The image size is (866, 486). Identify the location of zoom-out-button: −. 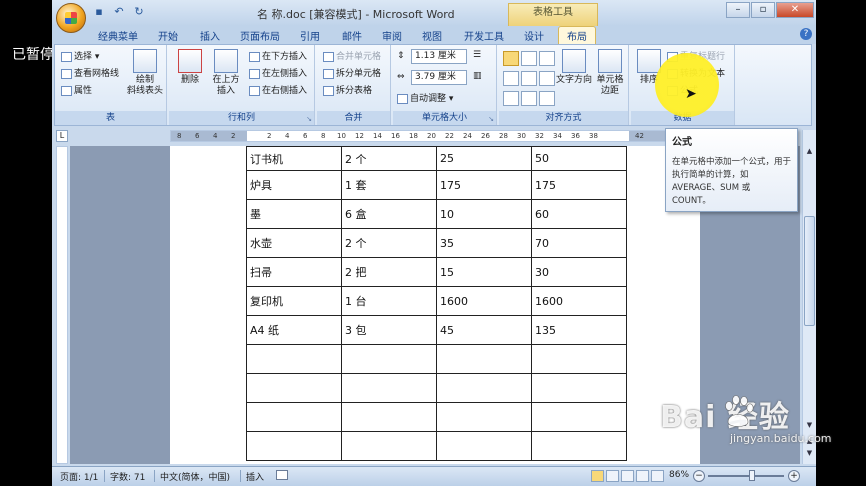
(699, 476).